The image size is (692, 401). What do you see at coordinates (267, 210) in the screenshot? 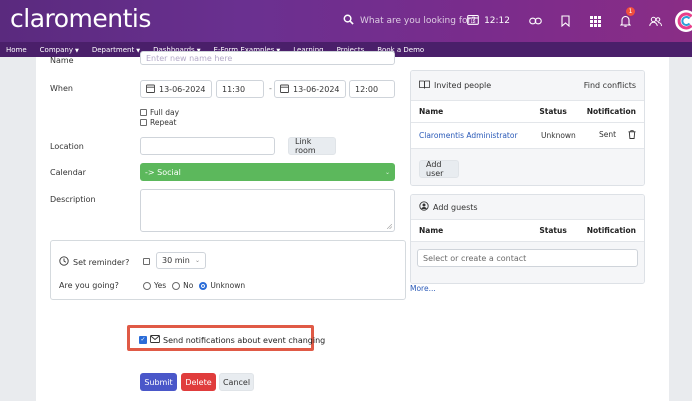
I see `description-textarea` at bounding box center [267, 210].